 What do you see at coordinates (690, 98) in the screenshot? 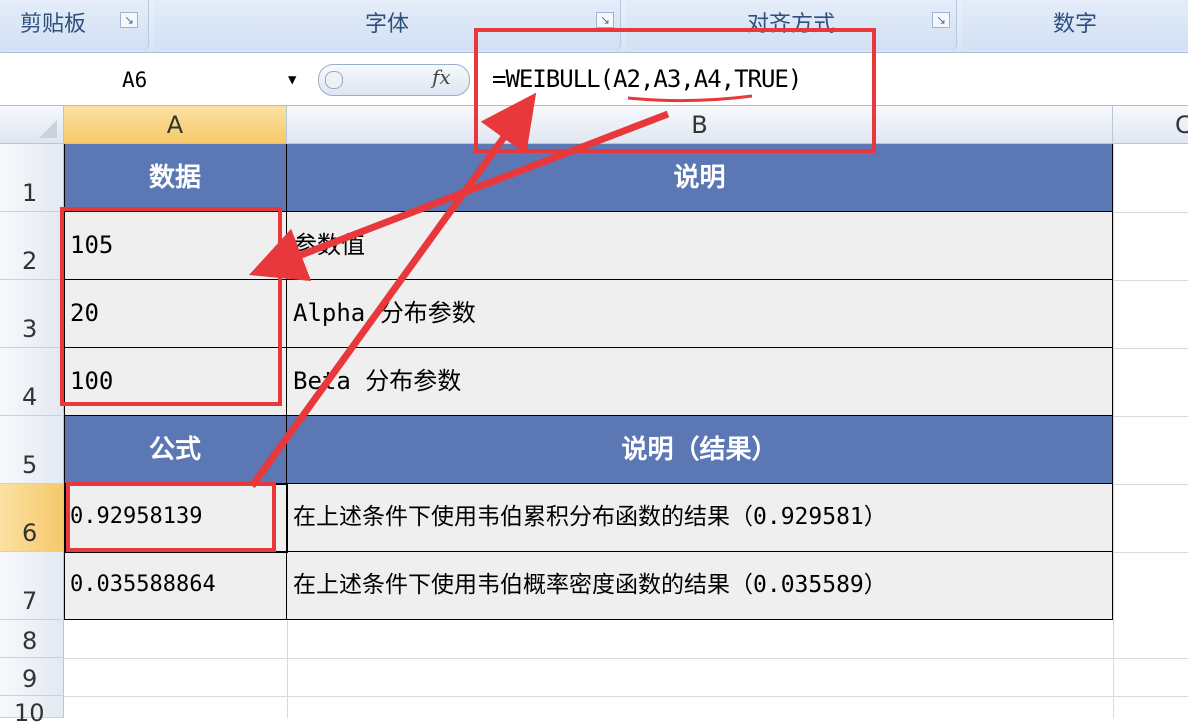
I see `argument-underline` at bounding box center [690, 98].